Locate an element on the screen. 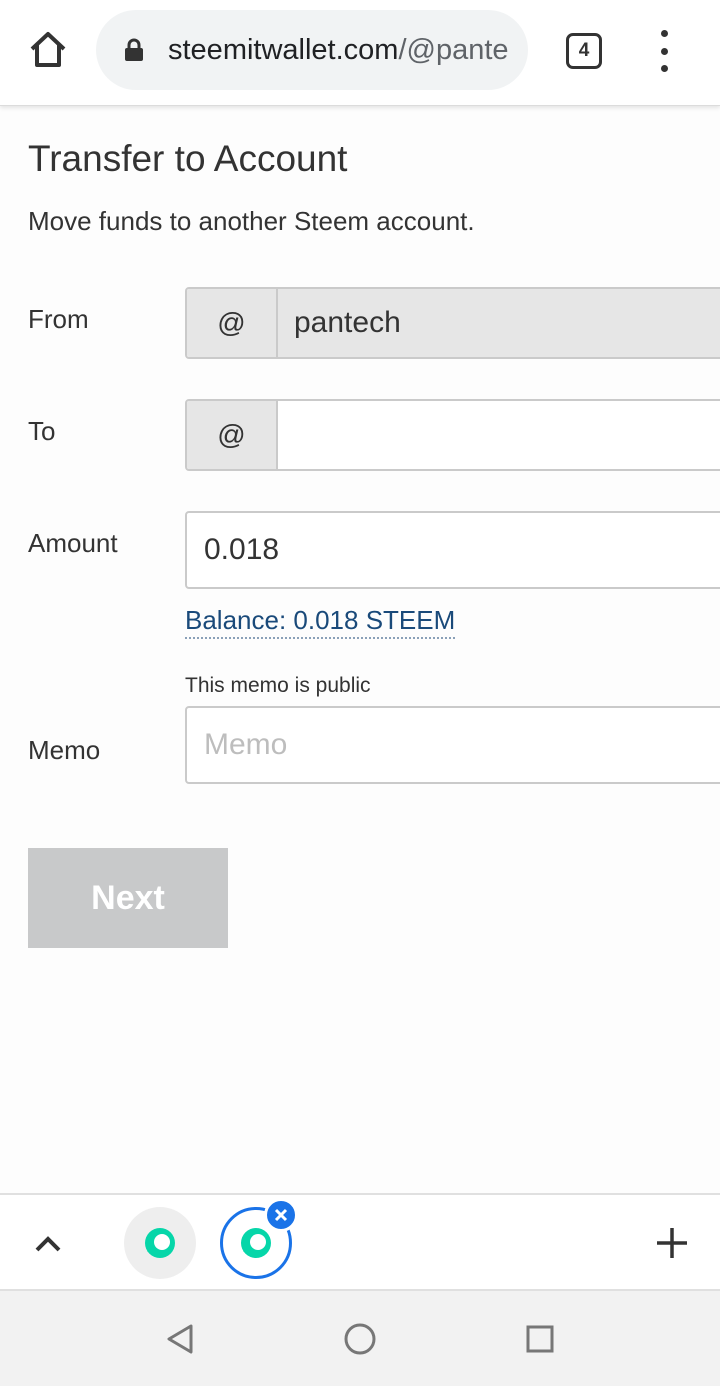 Image resolution: width=720 pixels, height=1386 pixels. address-bar: steemitwallet.com/@pantech is located at coordinates (312, 50).